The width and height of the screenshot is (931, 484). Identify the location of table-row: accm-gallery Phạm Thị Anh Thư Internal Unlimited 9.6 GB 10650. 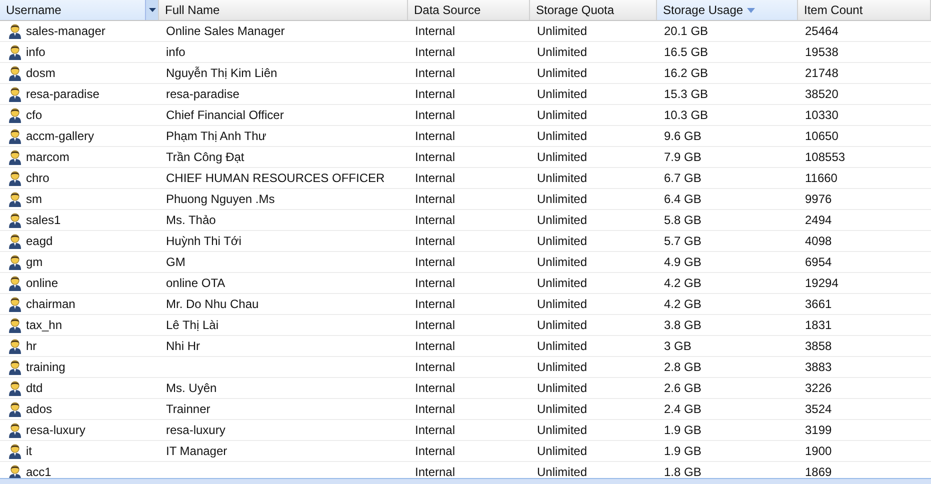
(465, 136).